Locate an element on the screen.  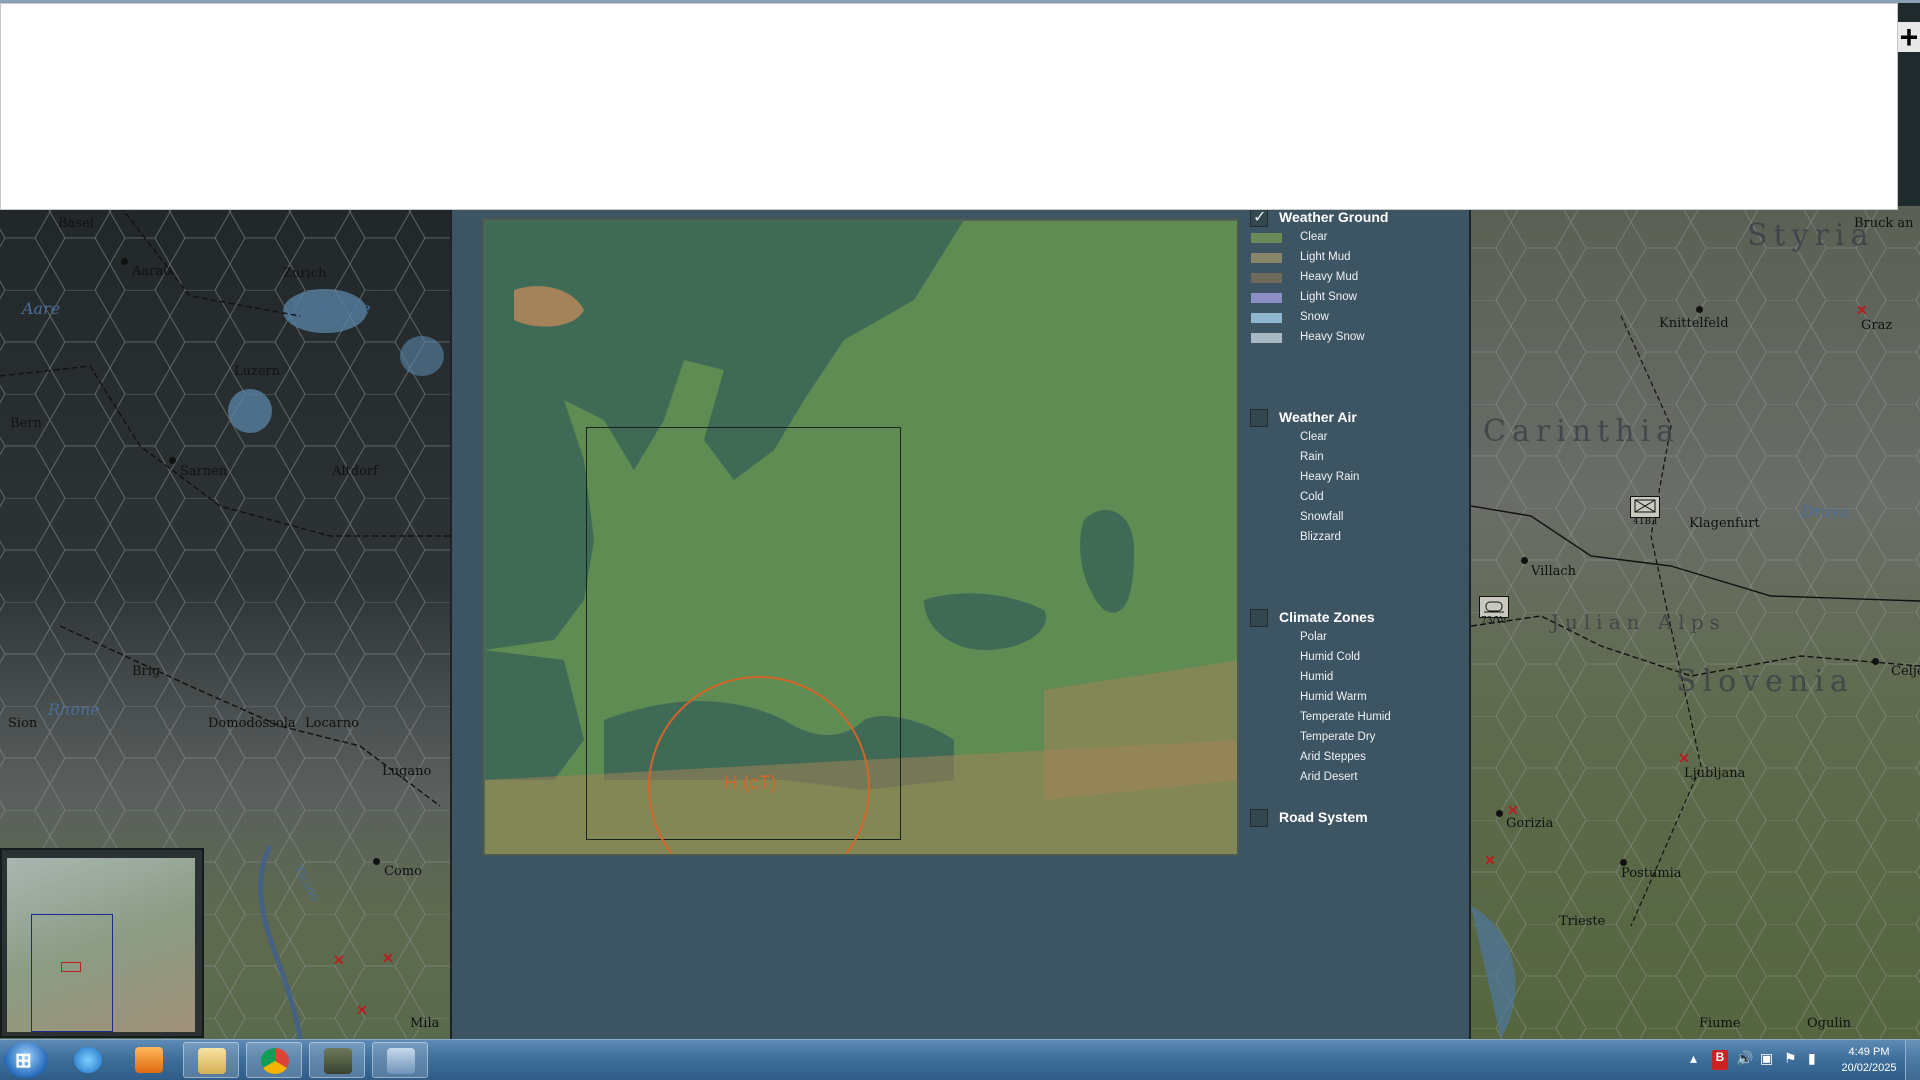
swatch-light-snow is located at coordinates (1266, 298).